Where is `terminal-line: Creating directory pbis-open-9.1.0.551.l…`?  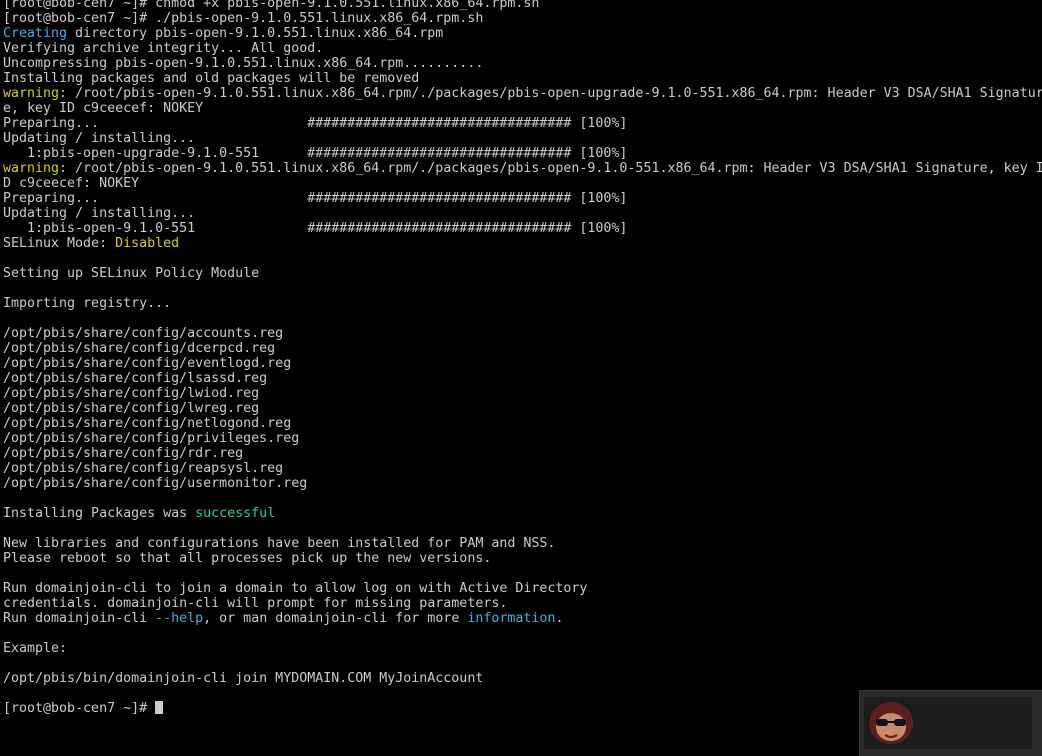
terminal-line: Creating directory pbis-open-9.1.0.551.l… is located at coordinates (522, 33).